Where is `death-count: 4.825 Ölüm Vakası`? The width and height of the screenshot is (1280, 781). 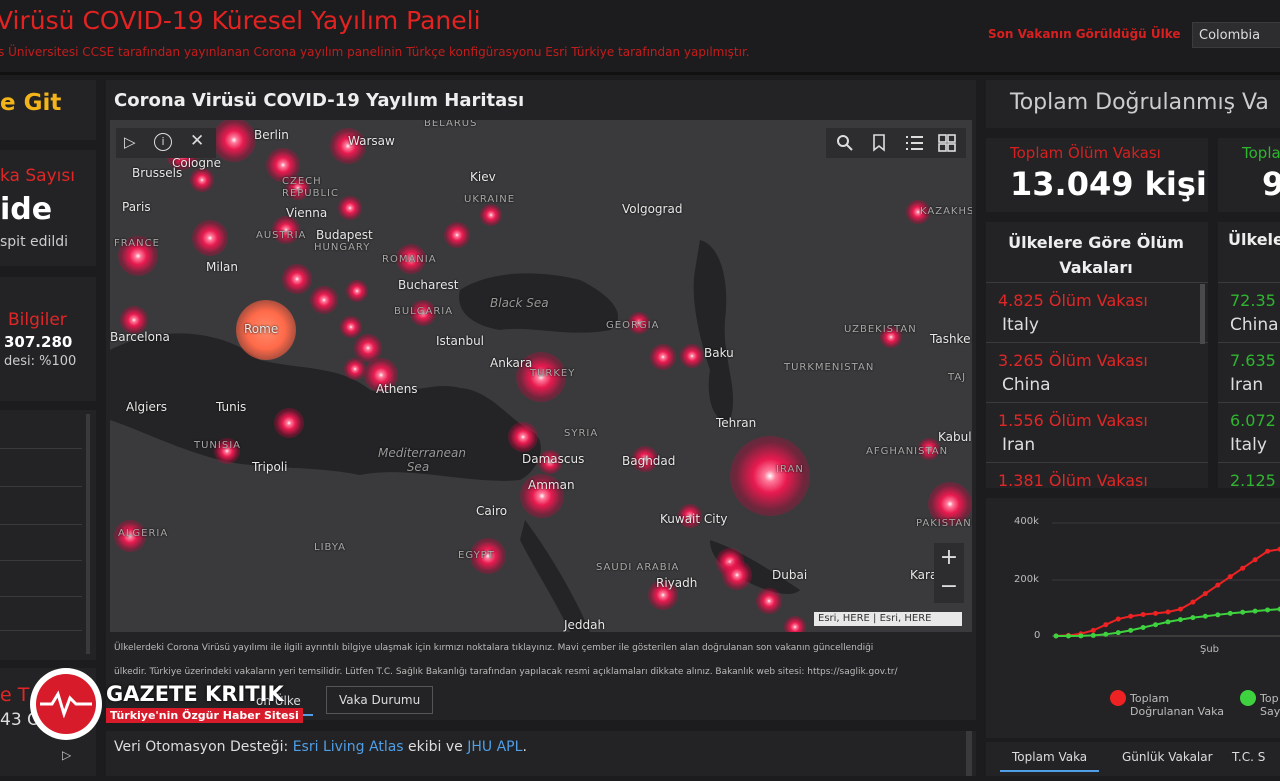 death-count: 4.825 Ölüm Vakası is located at coordinates (1073, 300).